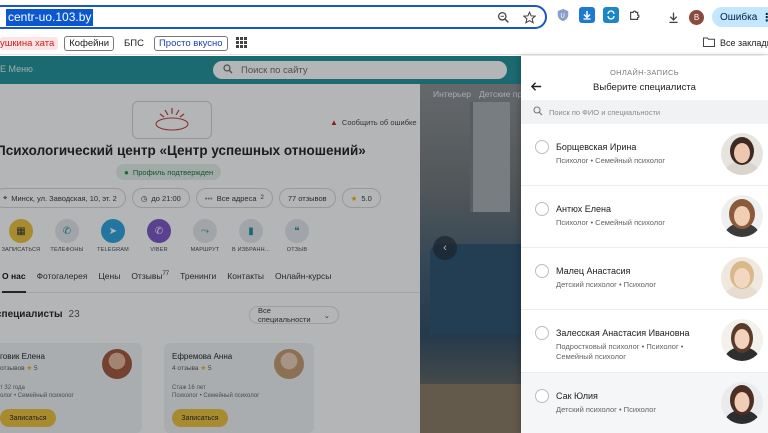  I want to click on search-icon, so click(538, 112).